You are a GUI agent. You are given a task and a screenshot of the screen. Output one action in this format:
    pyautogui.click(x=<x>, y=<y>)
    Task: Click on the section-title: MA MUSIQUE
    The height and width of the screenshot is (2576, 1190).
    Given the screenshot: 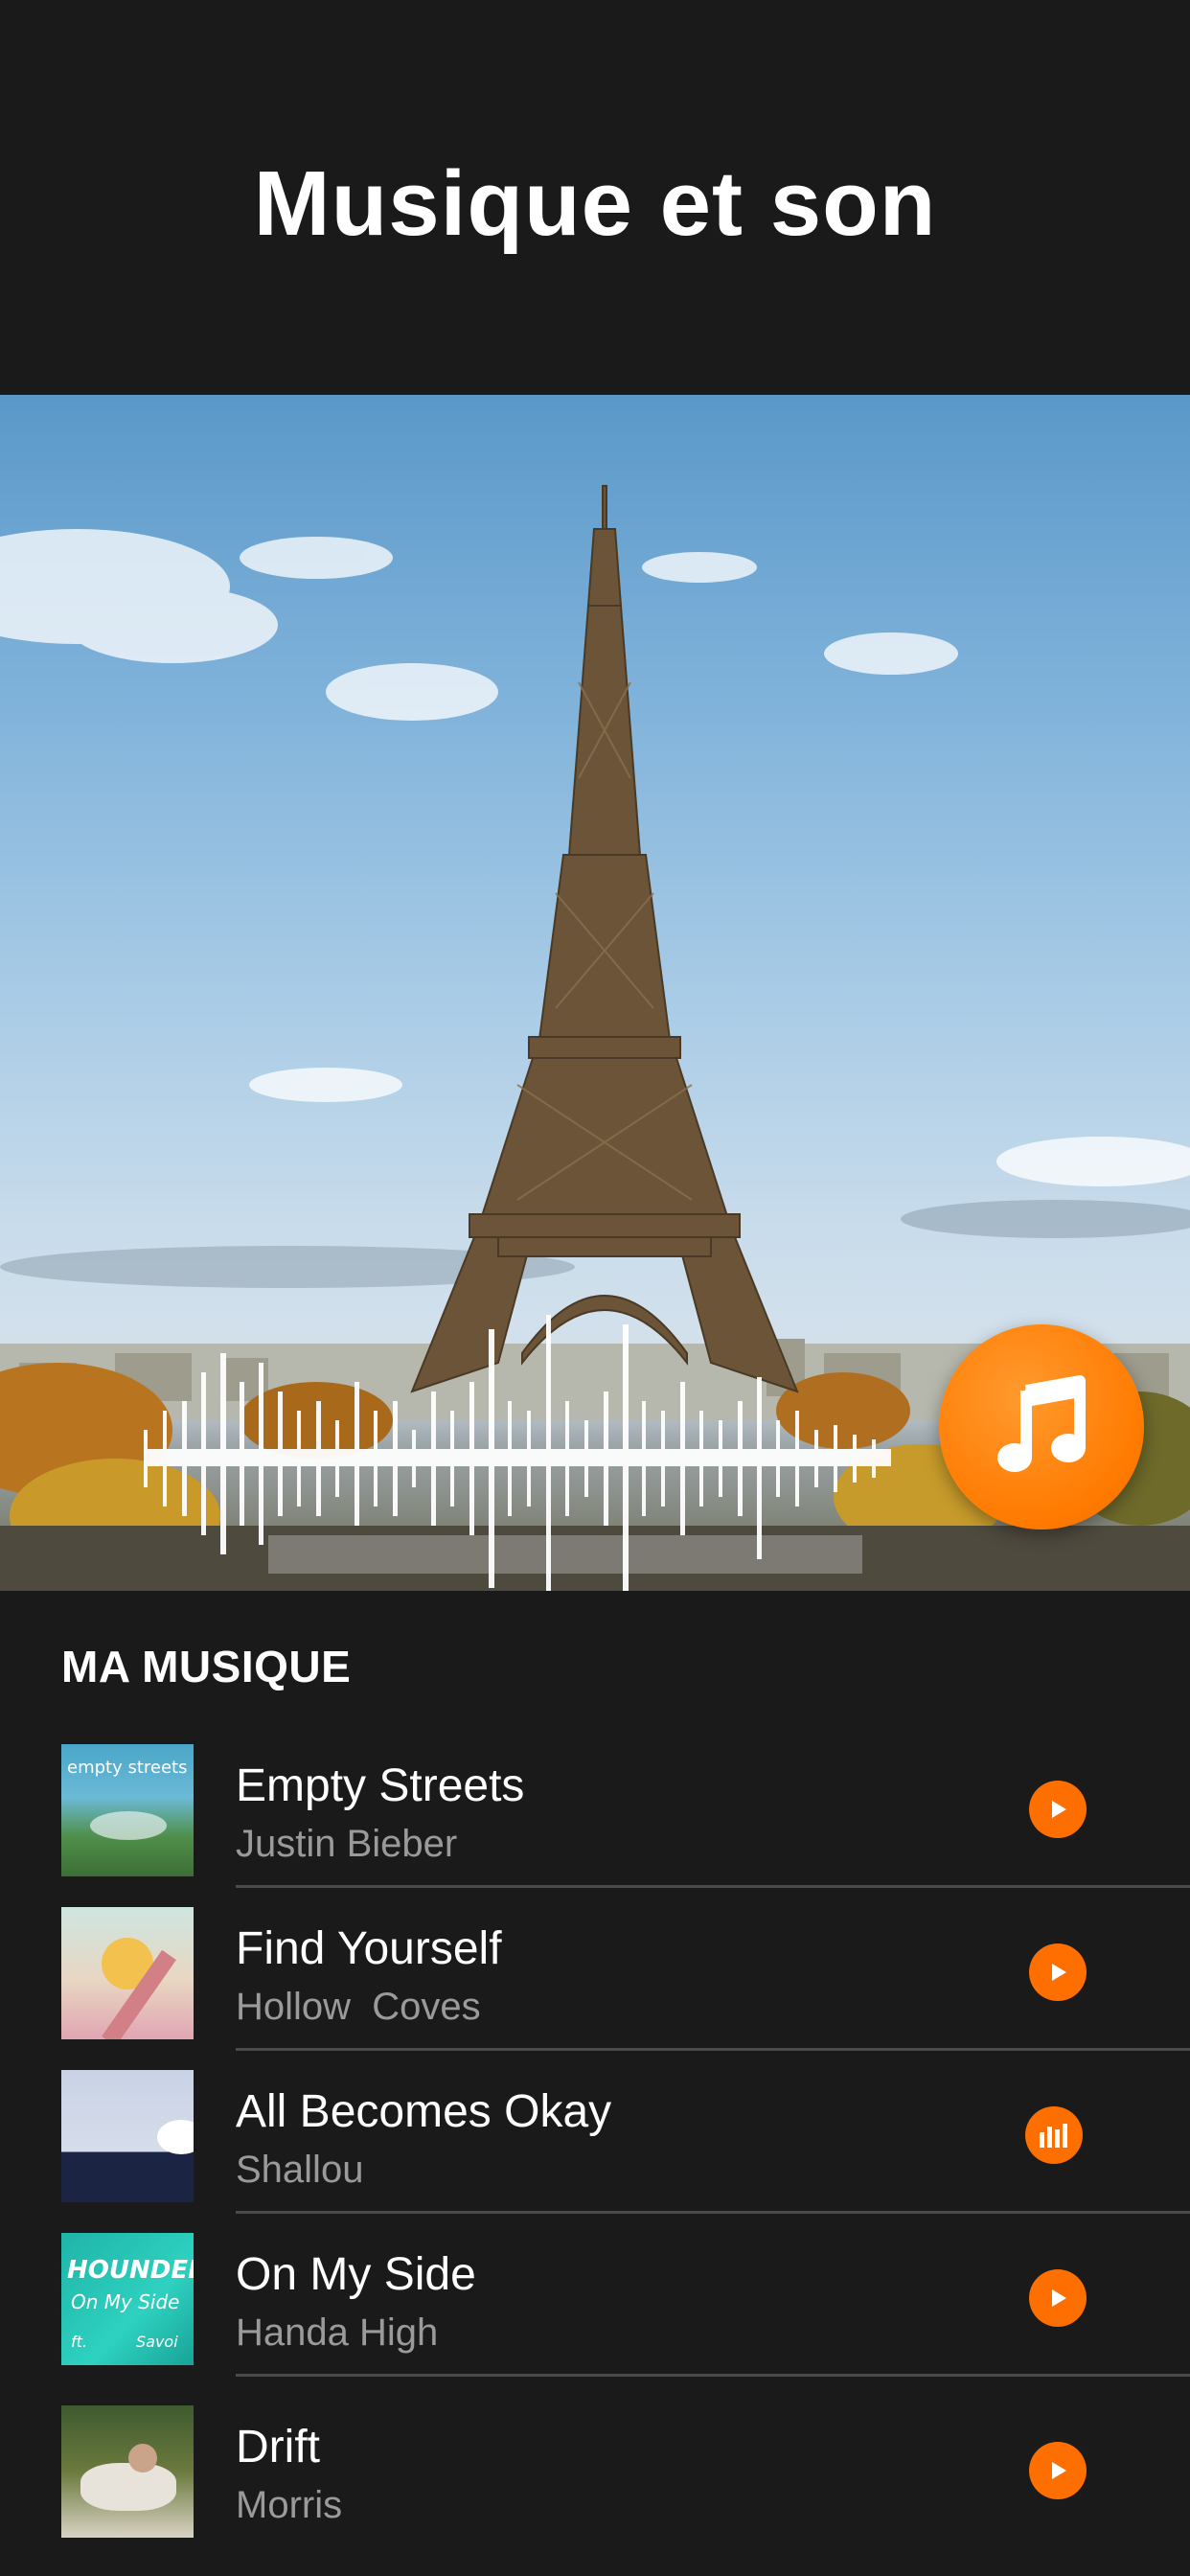 What is the action you would take?
    pyautogui.click(x=207, y=1667)
    